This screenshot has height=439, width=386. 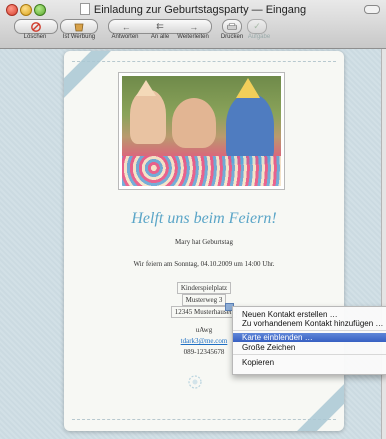 What do you see at coordinates (309, 362) in the screenshot?
I see `menu-item-copy: Kopieren` at bounding box center [309, 362].